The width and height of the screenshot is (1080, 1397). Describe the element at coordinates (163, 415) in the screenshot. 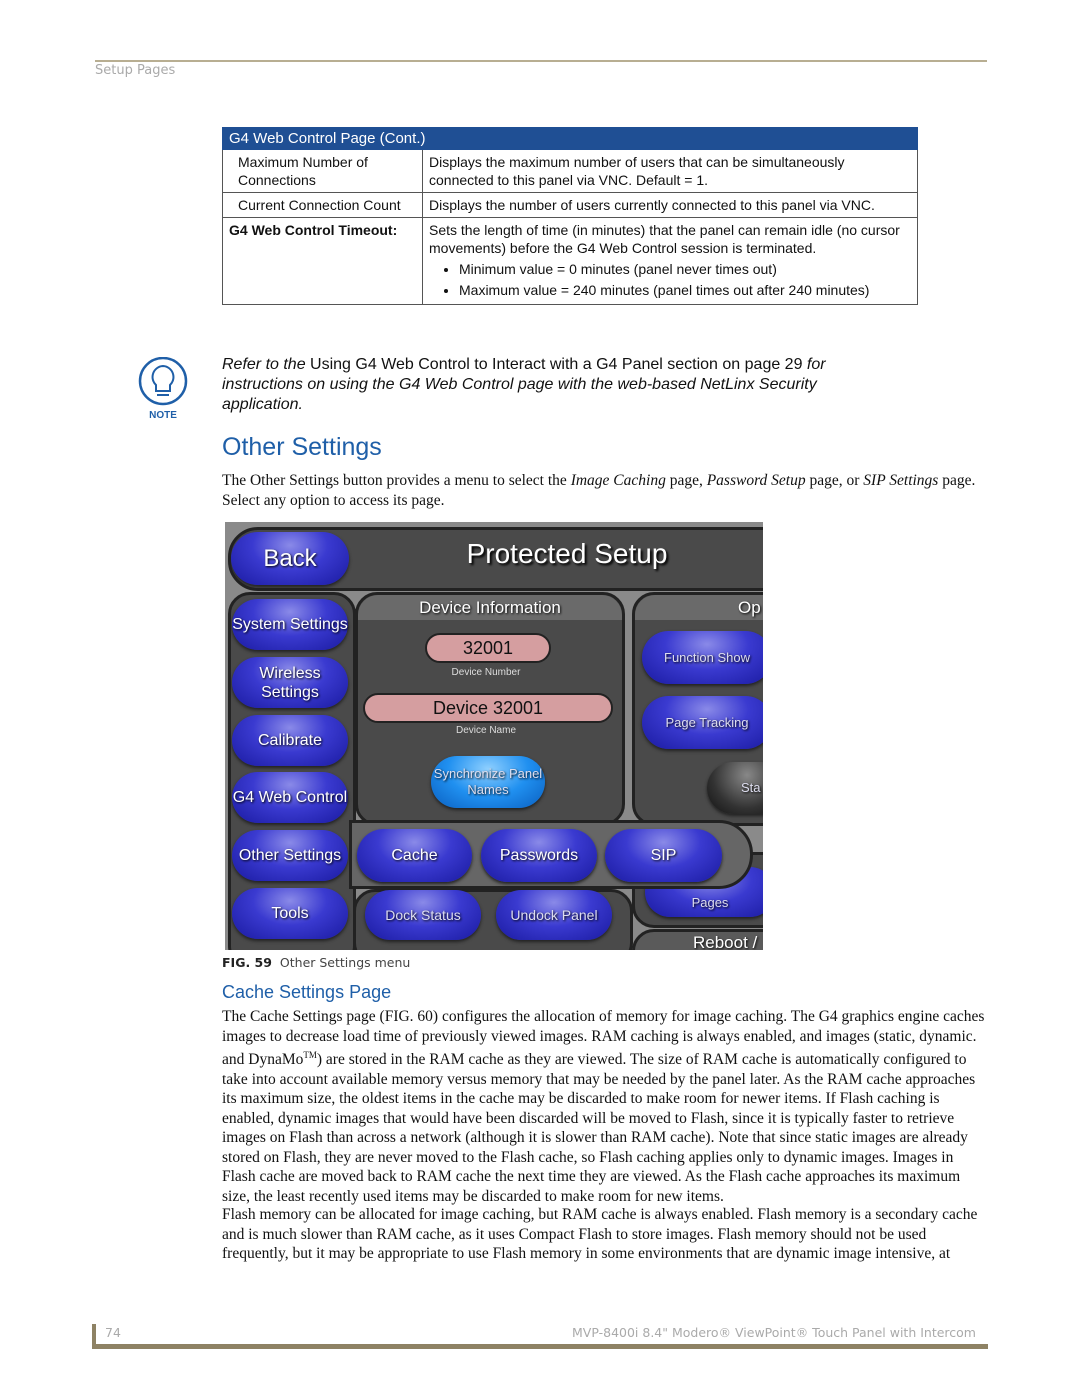

I see `note-label: NOTE` at that location.